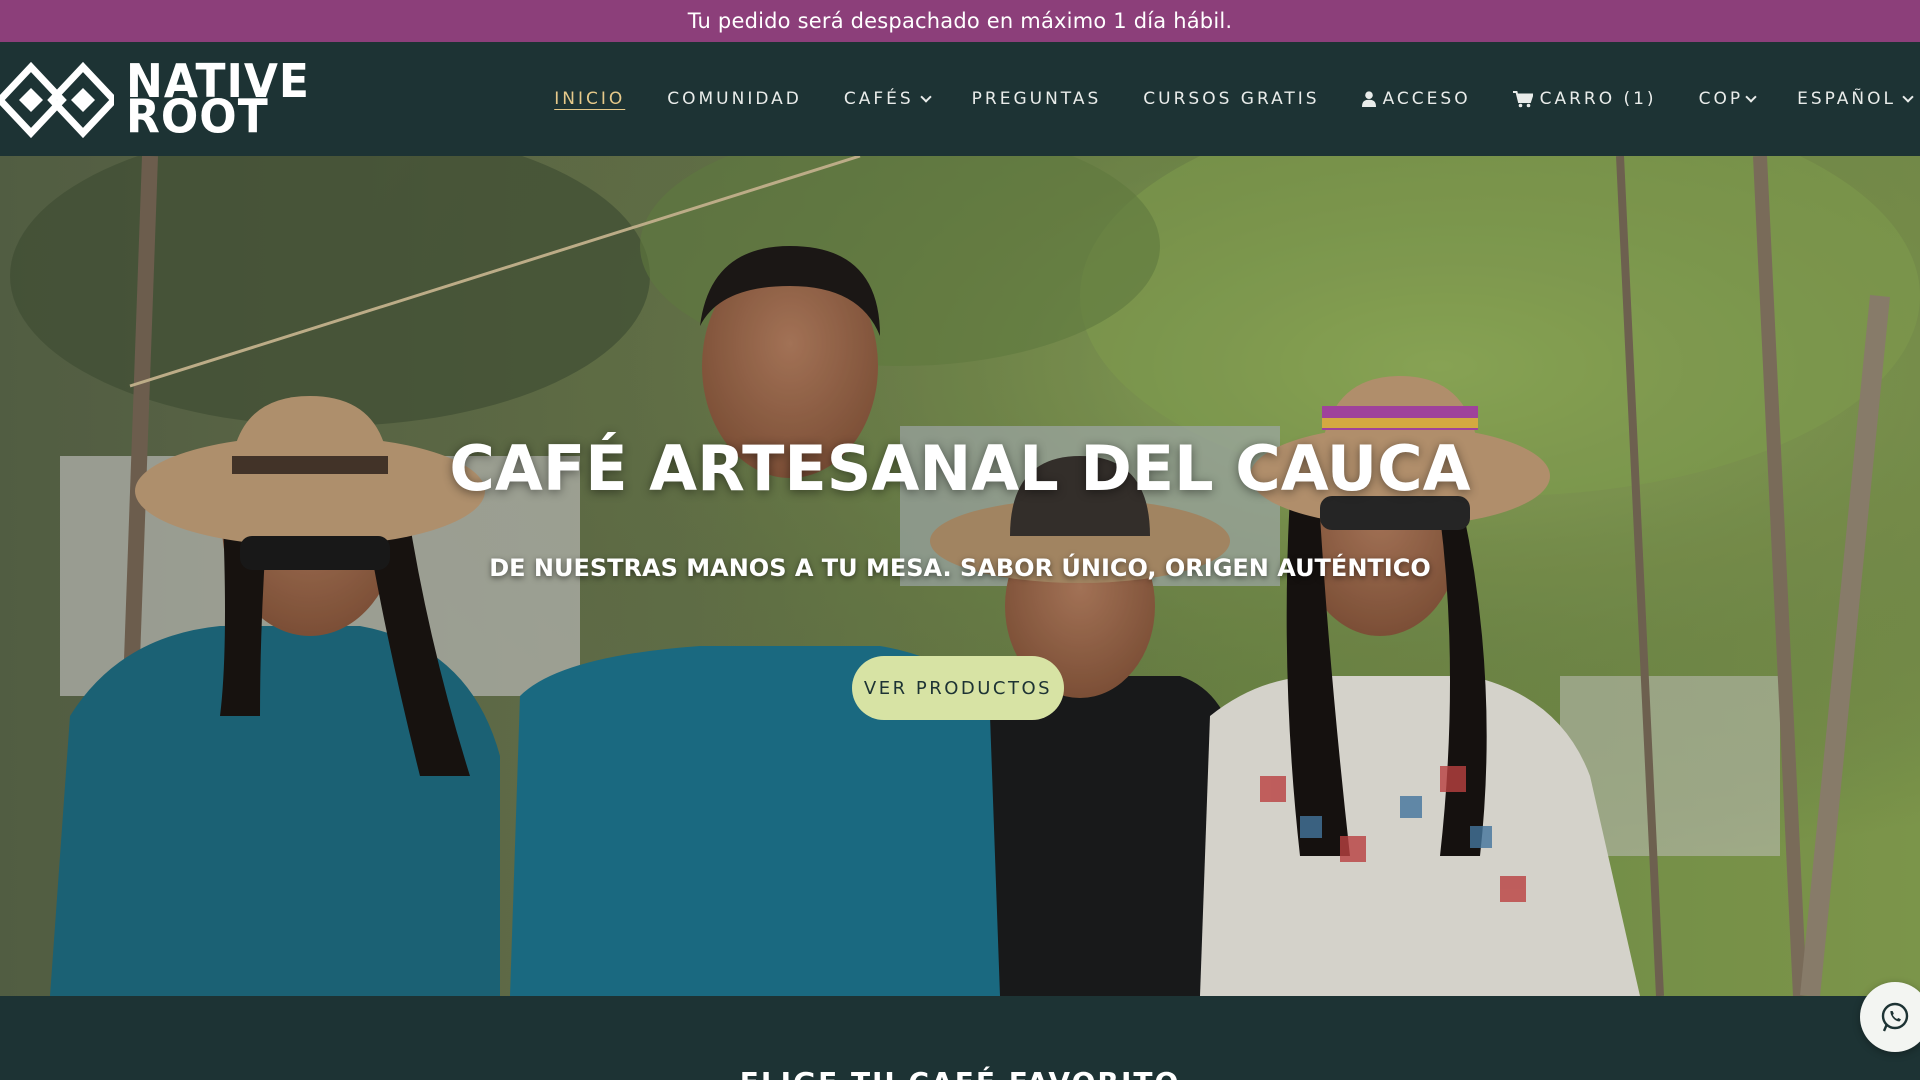 The image size is (1920, 1080). Describe the element at coordinates (1895, 1017) in the screenshot. I see `whatsapp-icon` at that location.